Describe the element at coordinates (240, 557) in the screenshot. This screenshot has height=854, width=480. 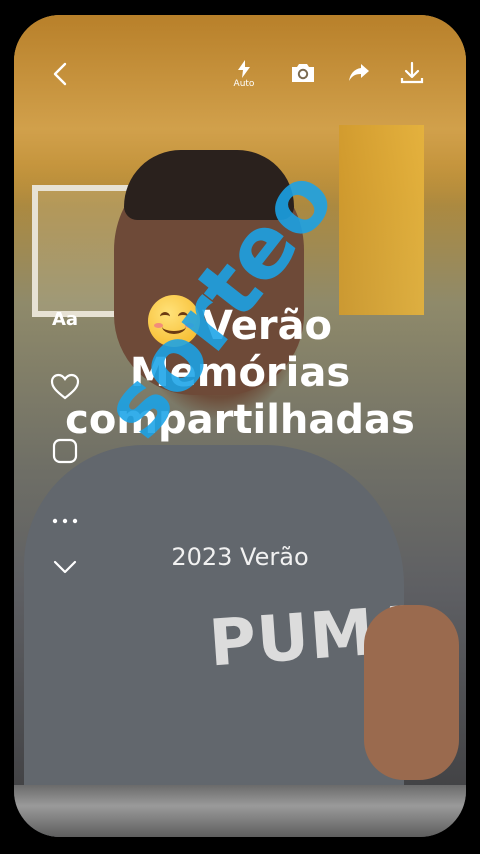
I see `memory-subtitle: 2023 Verão` at that location.